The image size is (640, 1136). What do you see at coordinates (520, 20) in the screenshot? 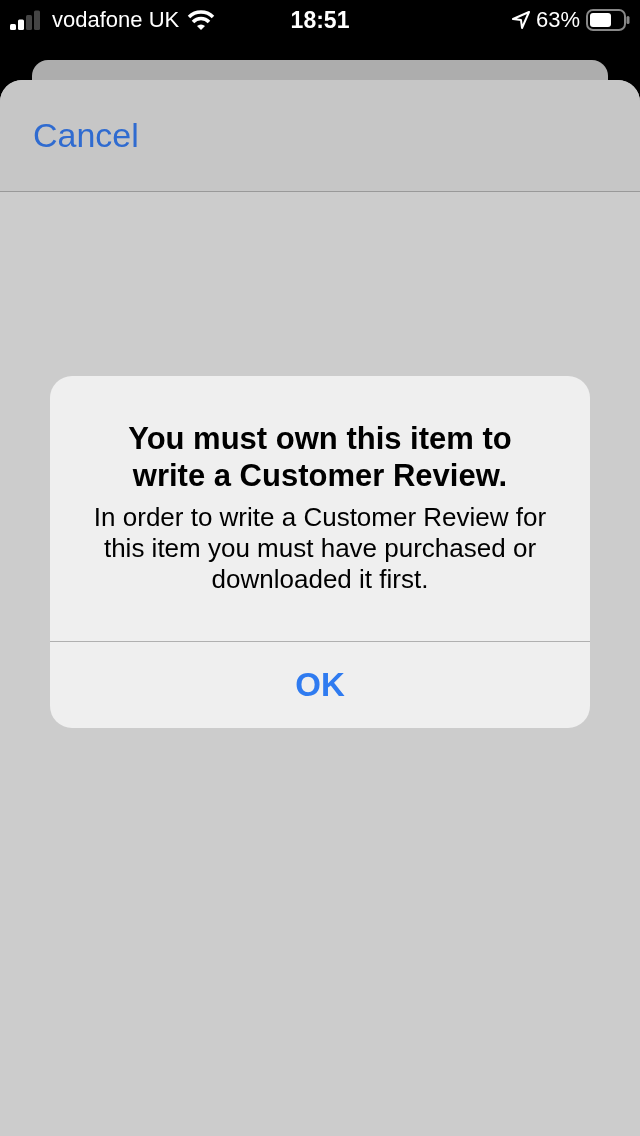
I see `location-arrow-icon` at bounding box center [520, 20].